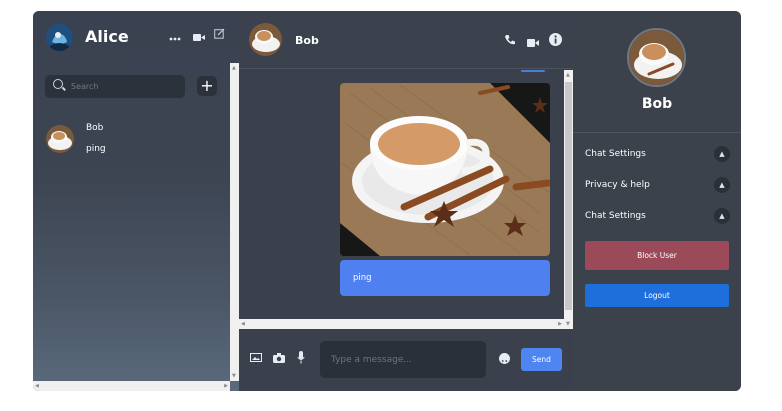 Image resolution: width=782 pixels, height=411 pixels. Describe the element at coordinates (657, 155) in the screenshot. I see `chat-settings-section: Chat Settings ▲` at that location.